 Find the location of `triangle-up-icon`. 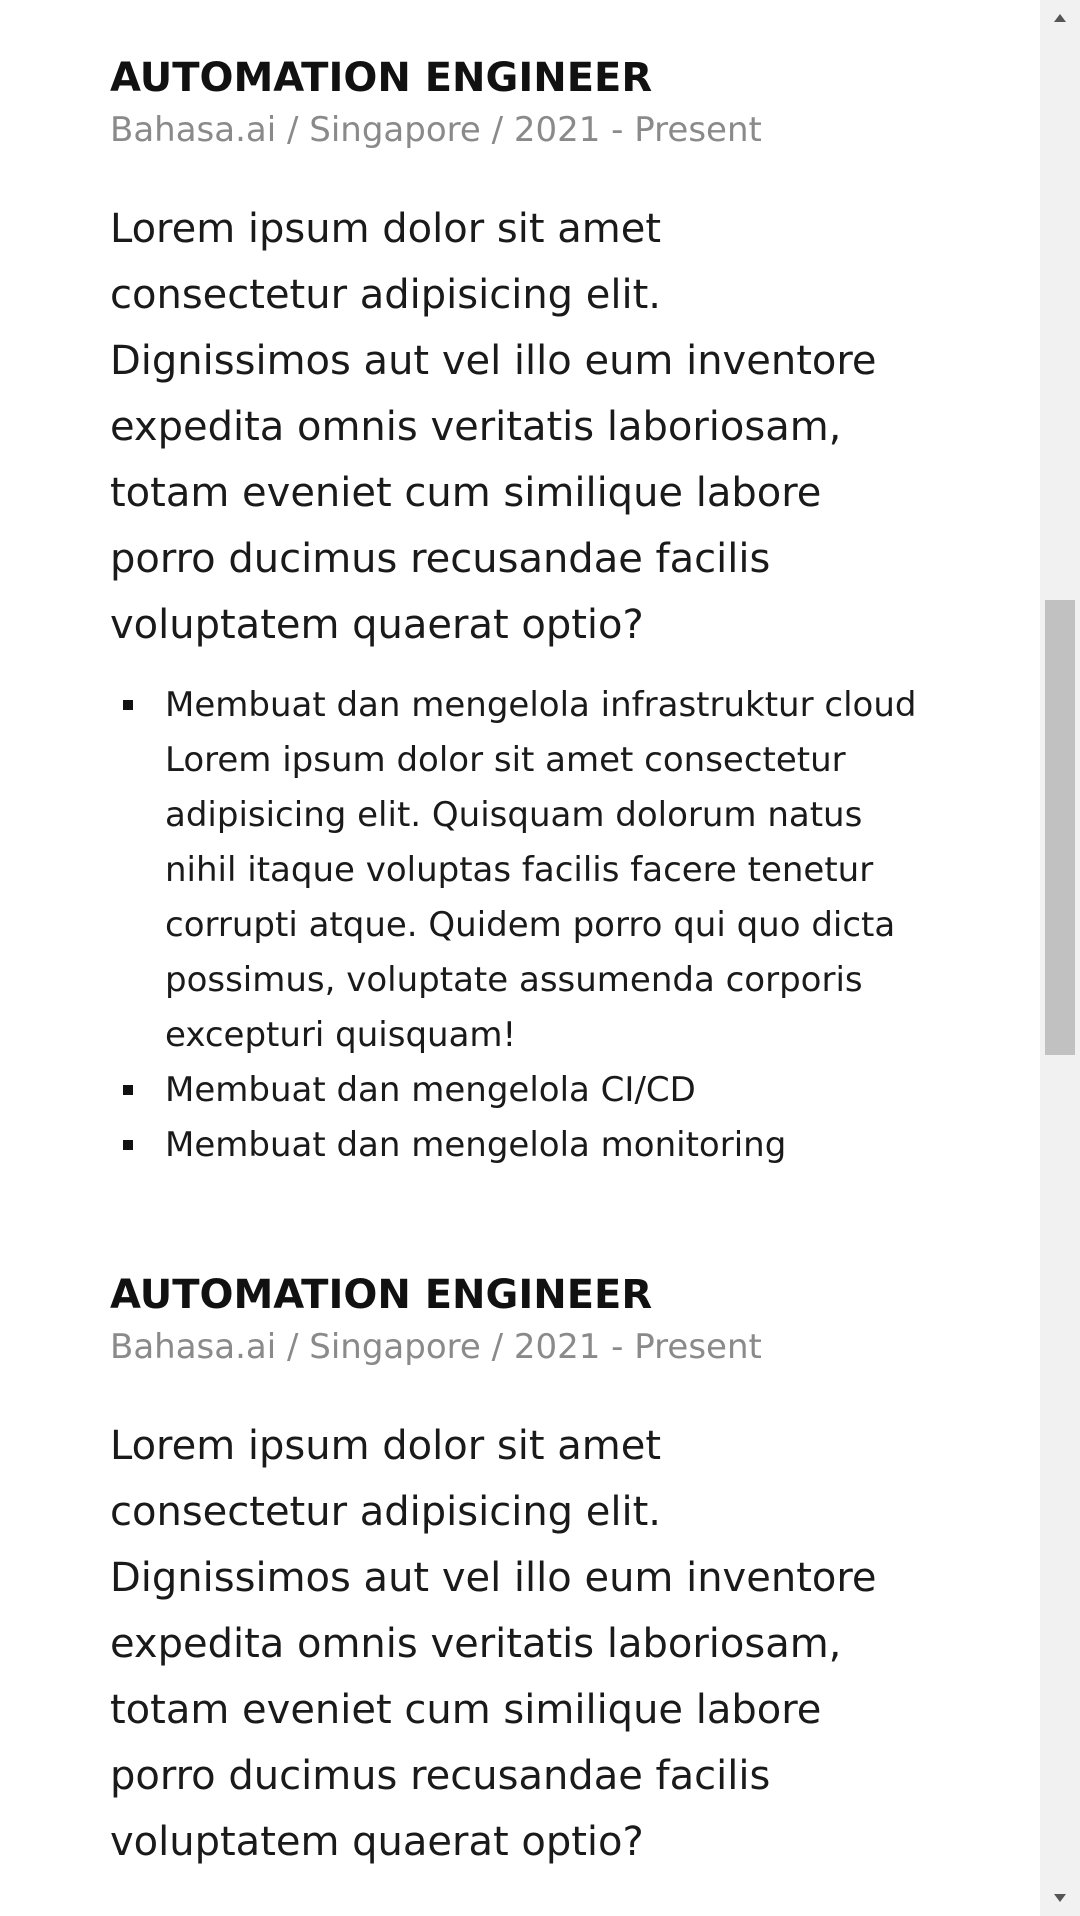

triangle-up-icon is located at coordinates (1060, 18).